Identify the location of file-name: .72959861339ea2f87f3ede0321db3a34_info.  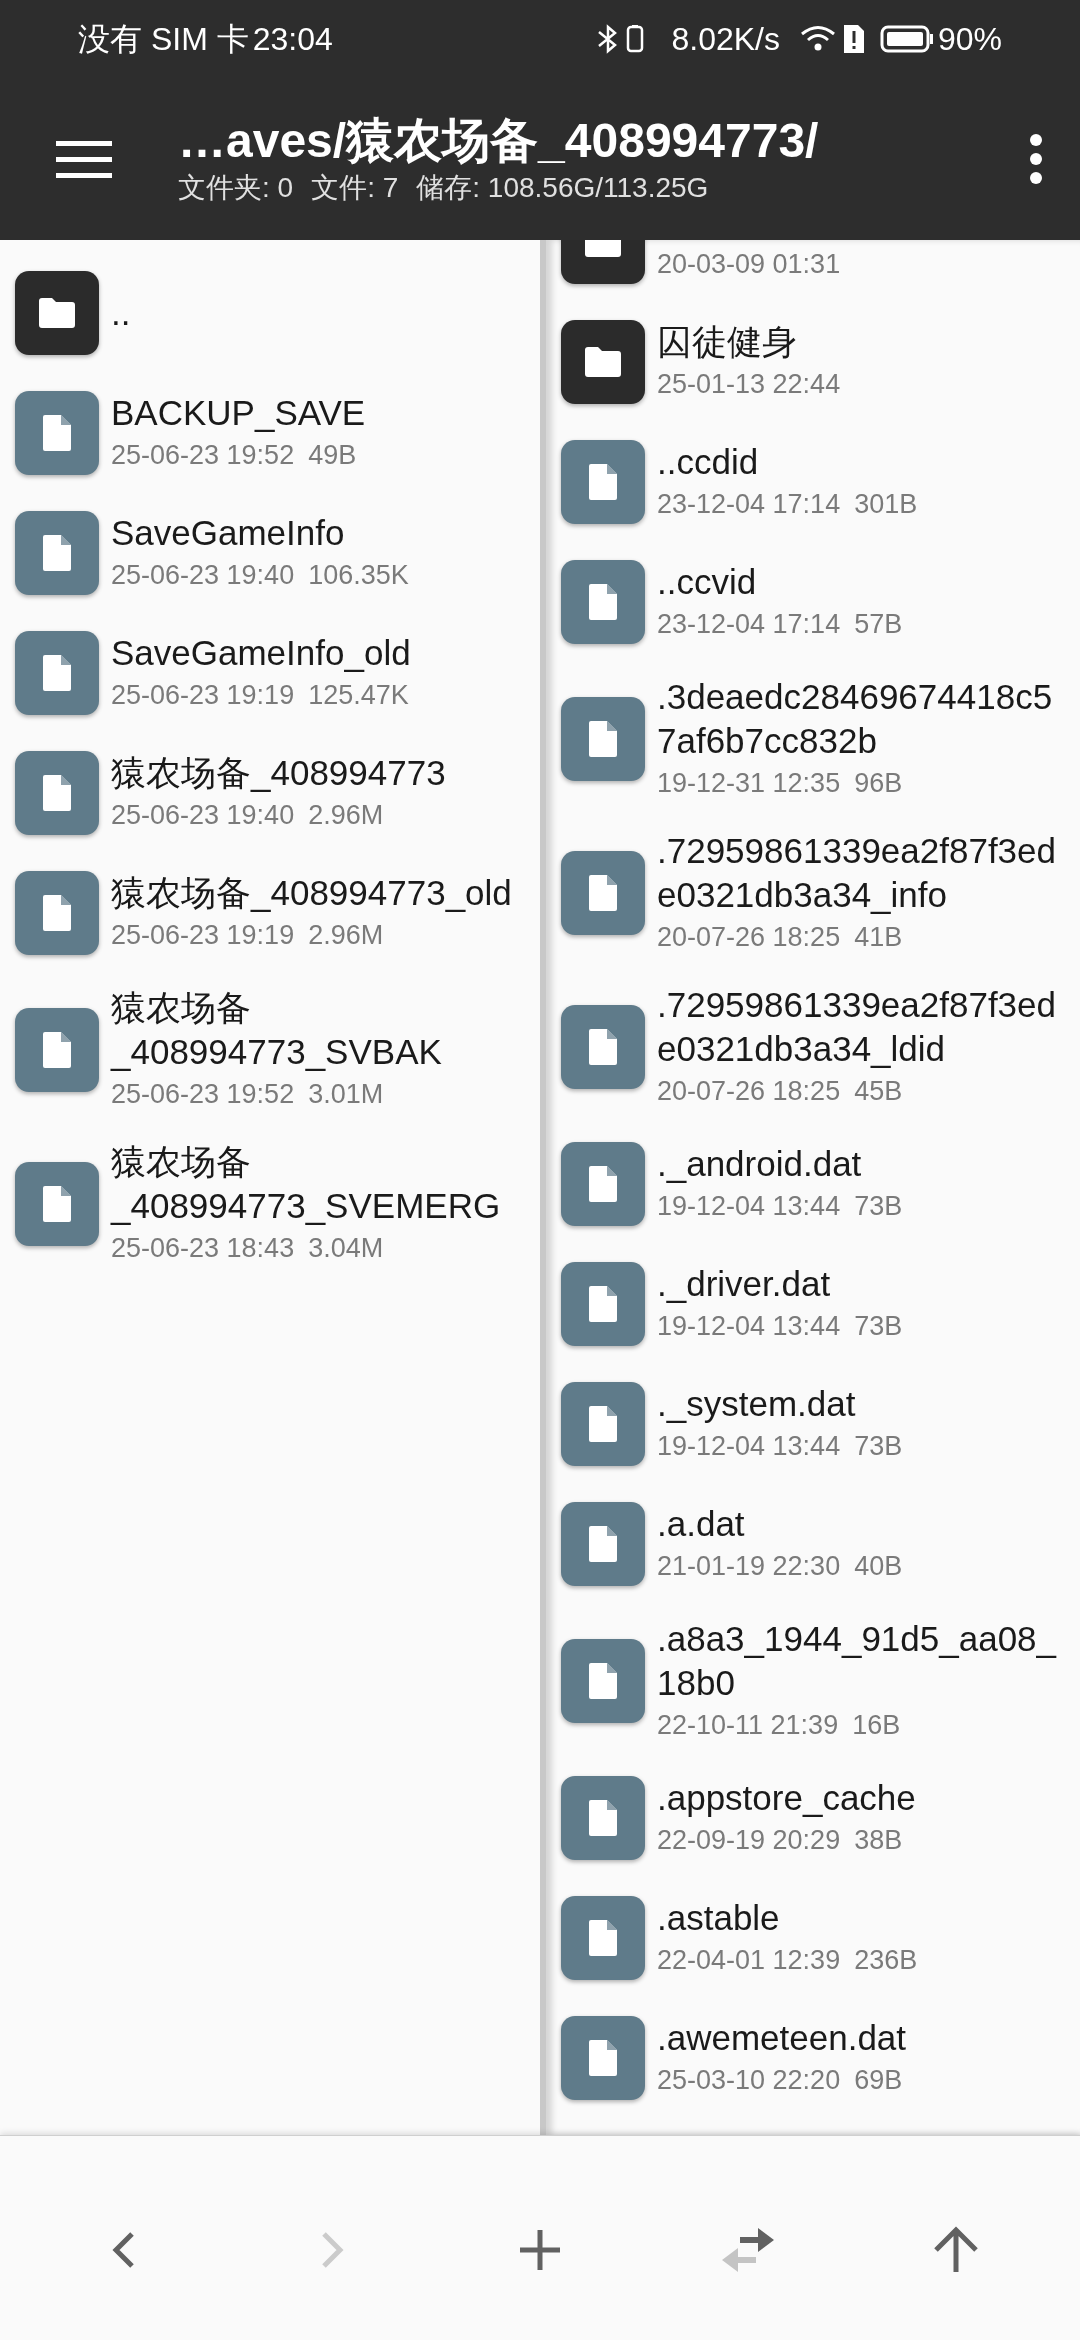
(861, 873).